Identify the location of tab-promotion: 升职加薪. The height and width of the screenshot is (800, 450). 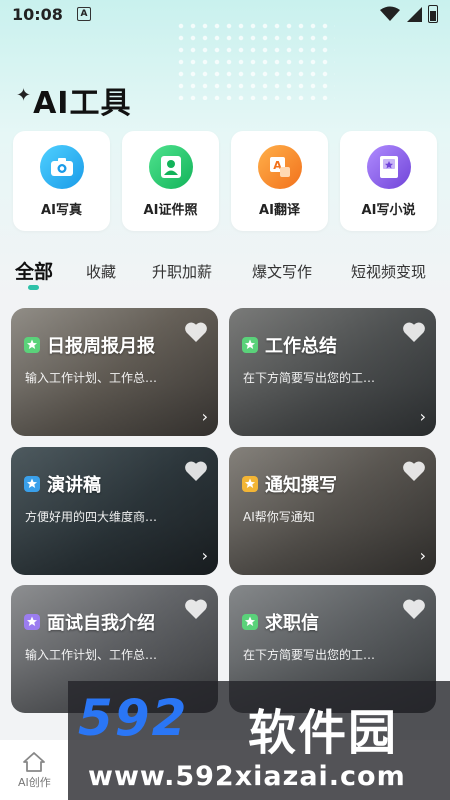
(182, 271).